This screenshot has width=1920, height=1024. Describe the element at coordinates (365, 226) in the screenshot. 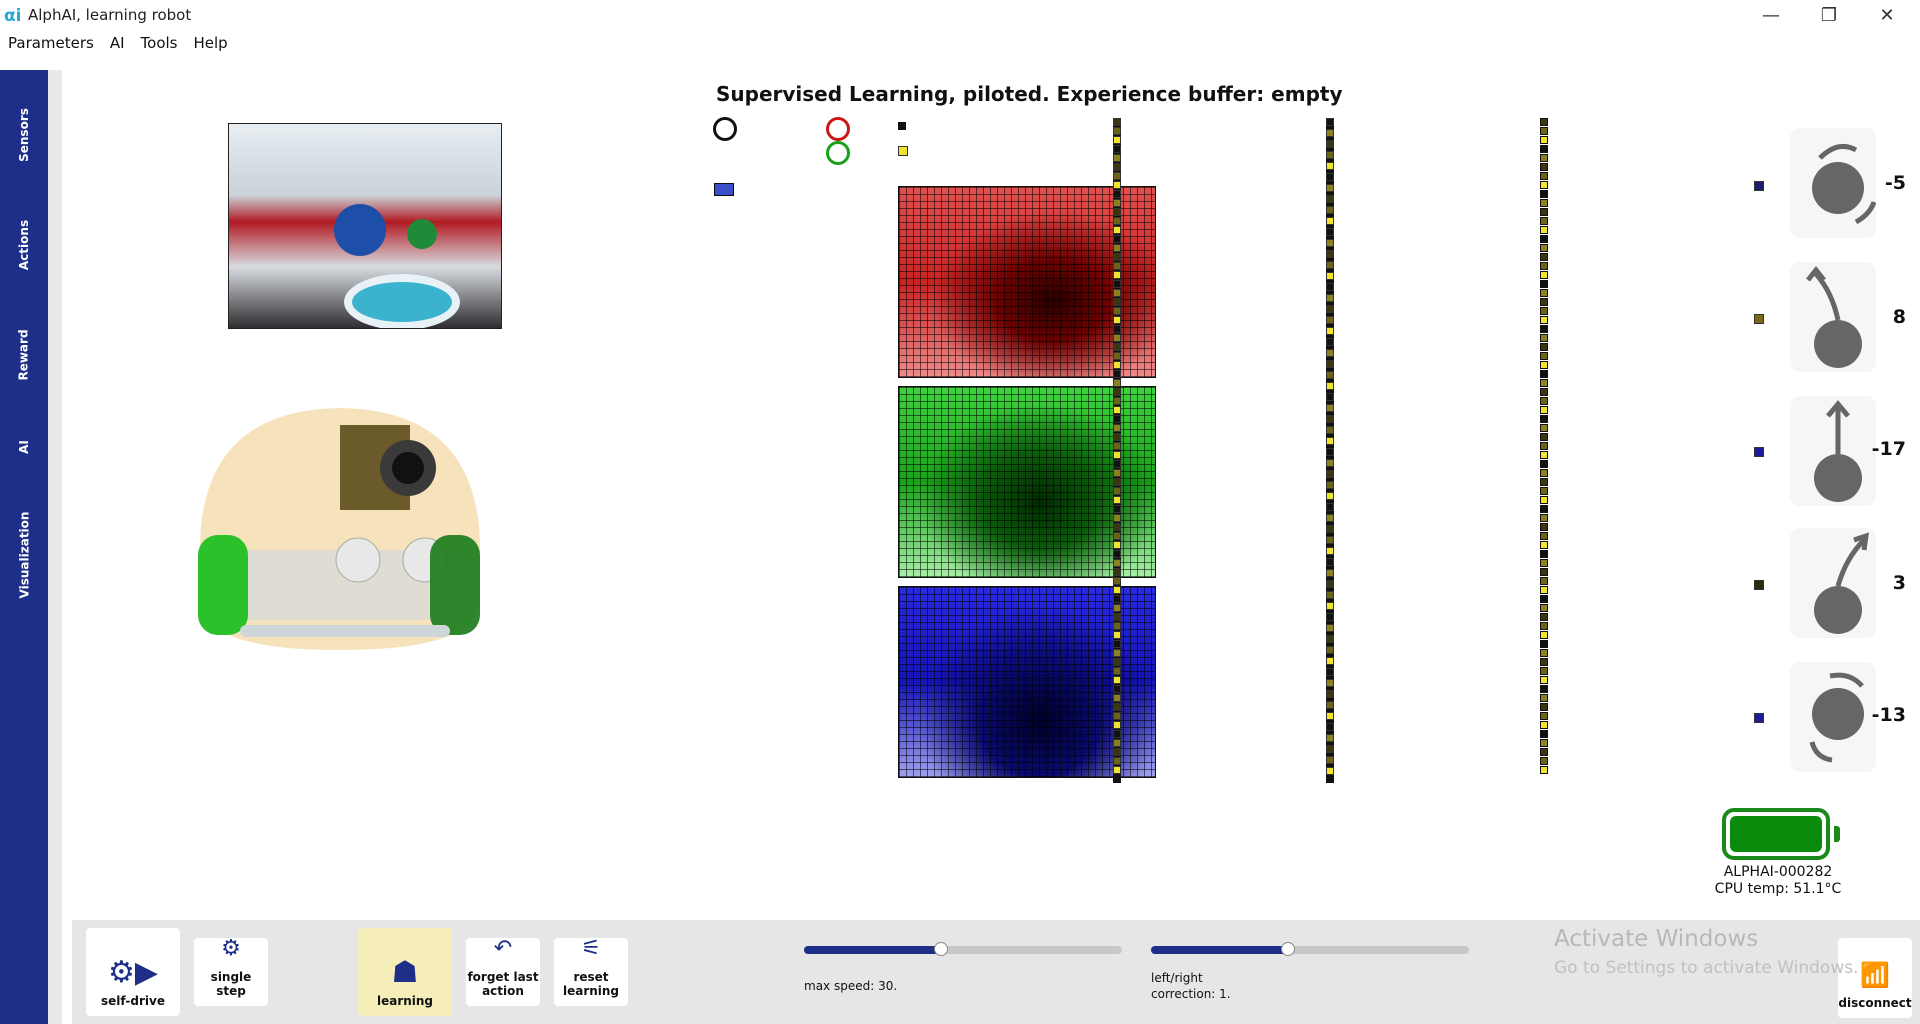

I see `camera-view` at that location.